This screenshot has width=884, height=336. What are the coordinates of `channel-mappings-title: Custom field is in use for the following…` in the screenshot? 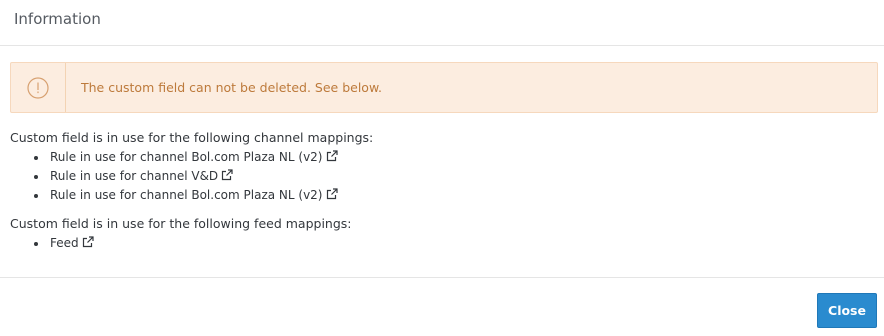 It's located at (192, 137).